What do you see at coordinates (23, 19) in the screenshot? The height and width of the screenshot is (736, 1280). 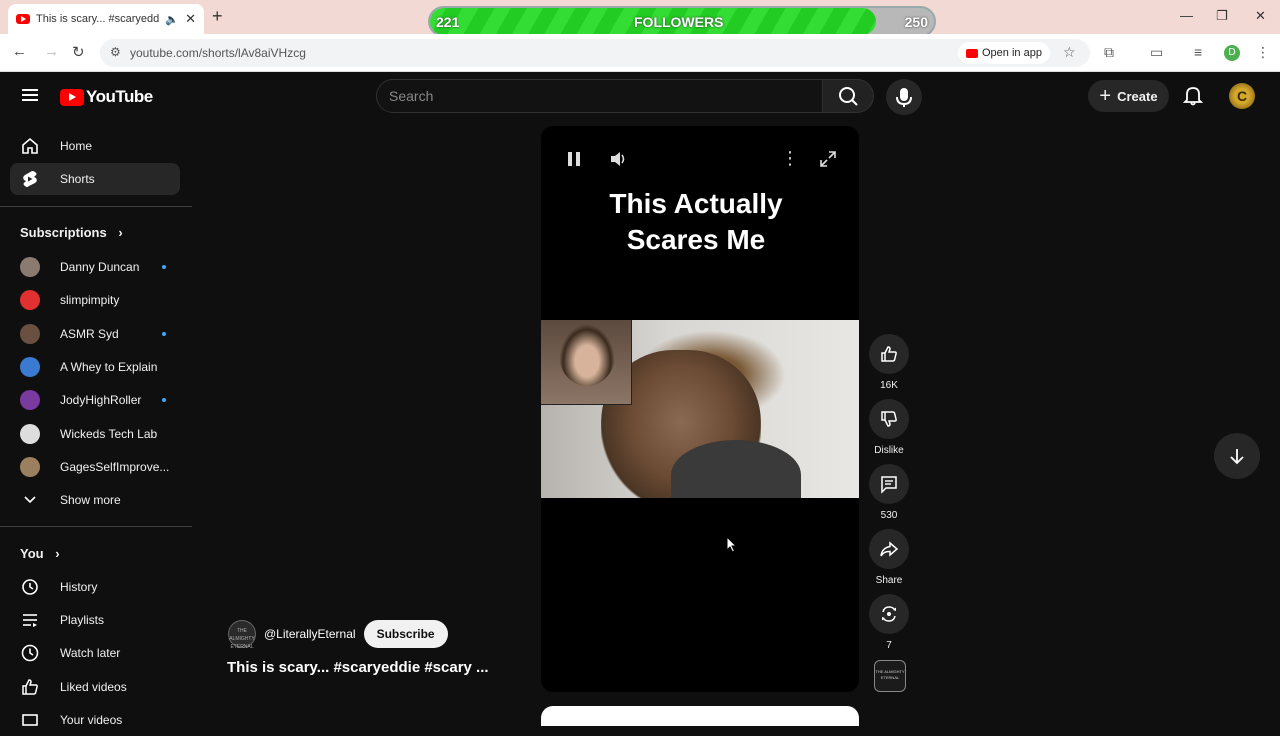 I see `youtube-favicon-icon` at bounding box center [23, 19].